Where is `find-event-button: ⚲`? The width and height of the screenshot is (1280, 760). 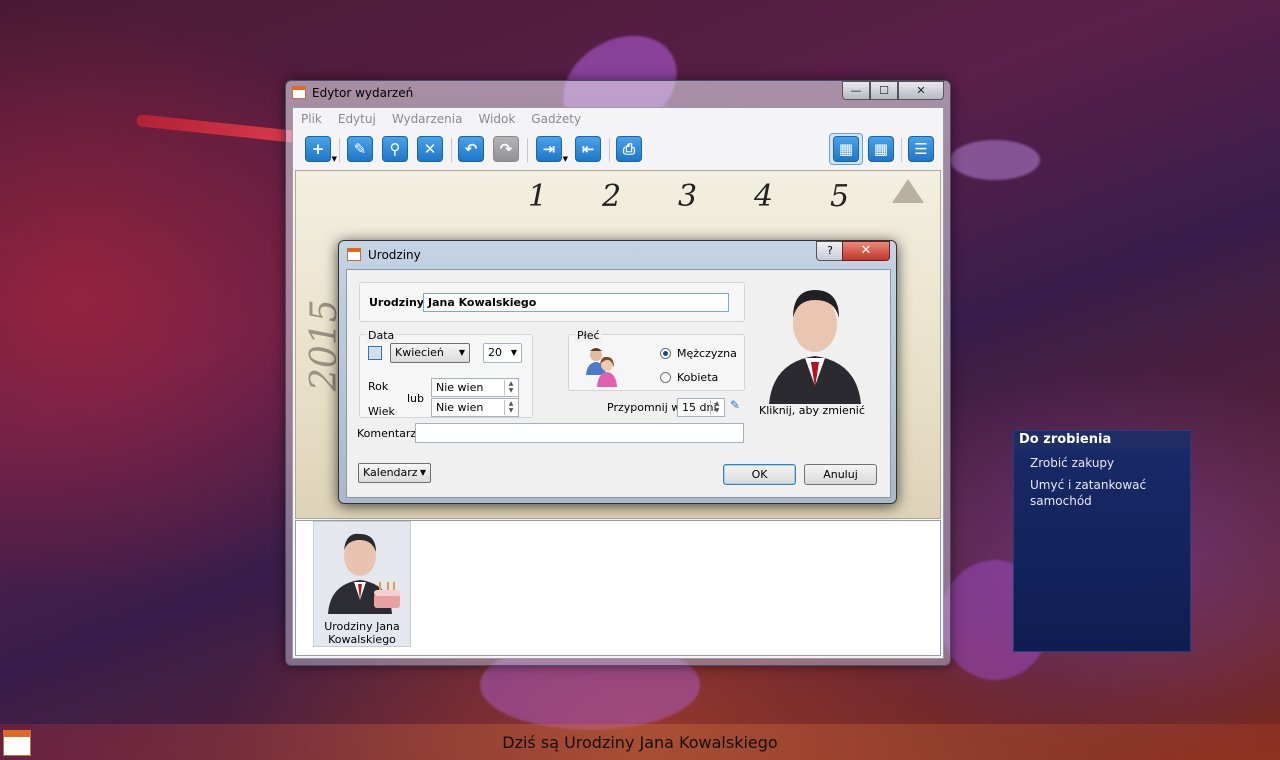
find-event-button: ⚲ is located at coordinates (395, 149).